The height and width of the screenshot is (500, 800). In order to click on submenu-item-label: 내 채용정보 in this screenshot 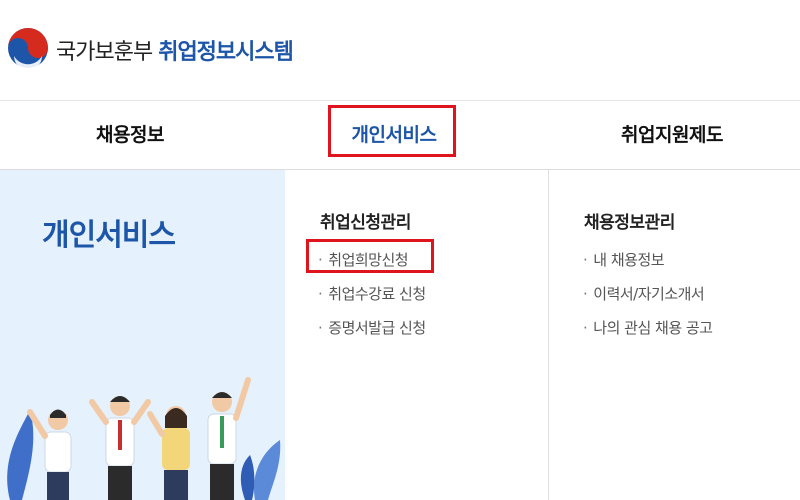, I will do `click(629, 260)`.